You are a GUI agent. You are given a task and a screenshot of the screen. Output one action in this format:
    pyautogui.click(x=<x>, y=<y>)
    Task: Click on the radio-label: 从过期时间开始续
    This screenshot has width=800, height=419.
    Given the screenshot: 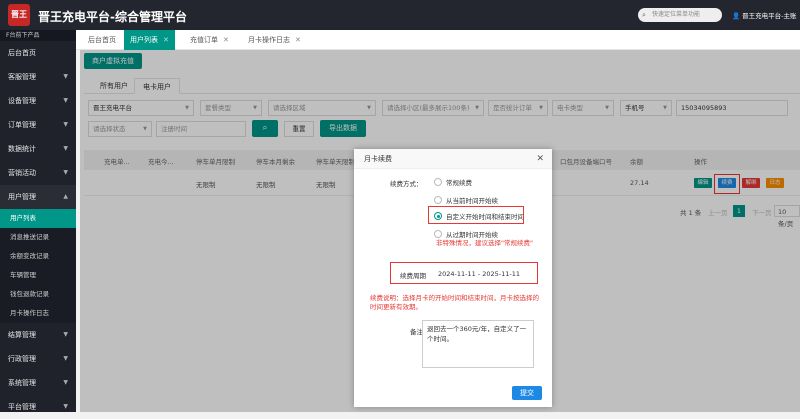 What is the action you would take?
    pyautogui.click(x=472, y=235)
    